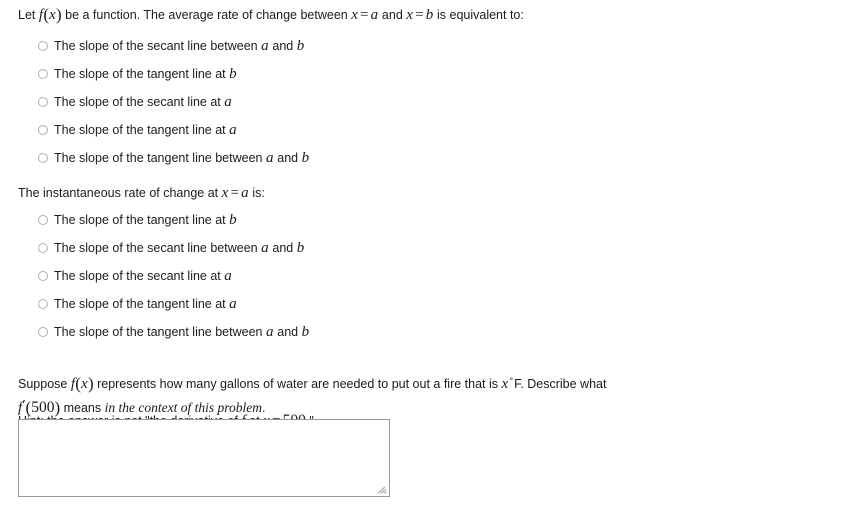 The width and height of the screenshot is (846, 509). What do you see at coordinates (245, 193) in the screenshot?
I see `math-variable-a: a` at bounding box center [245, 193].